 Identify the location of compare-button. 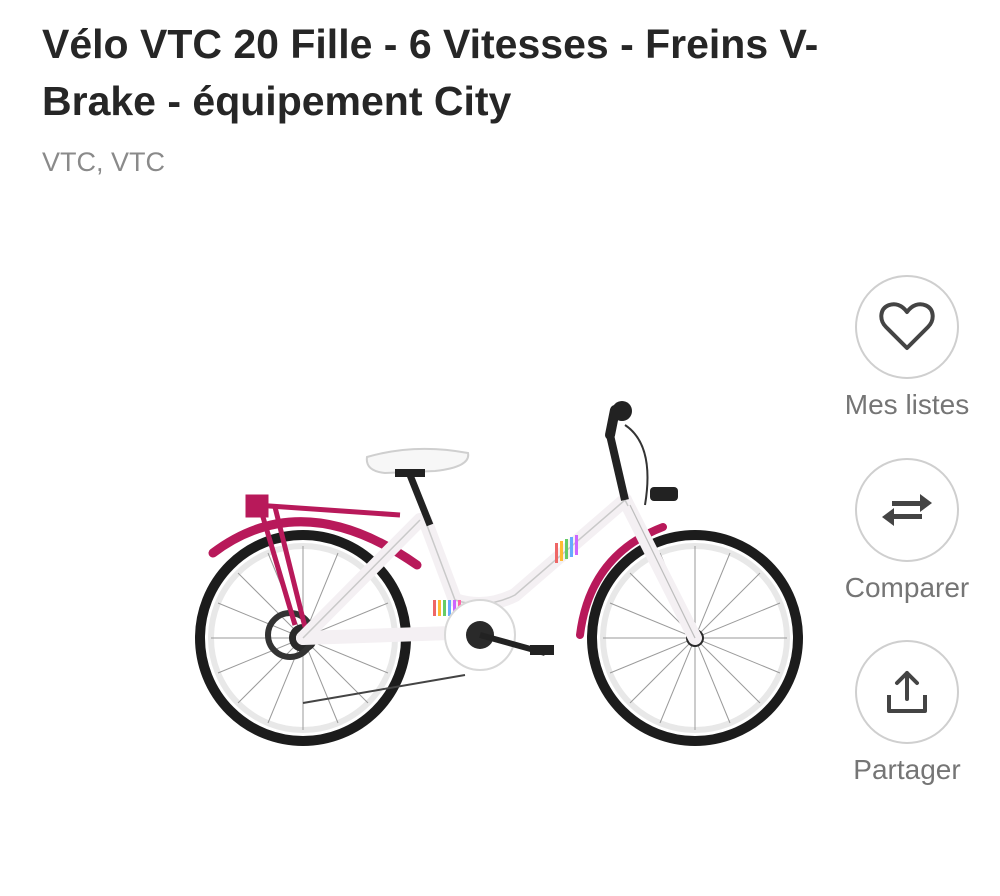
(907, 510).